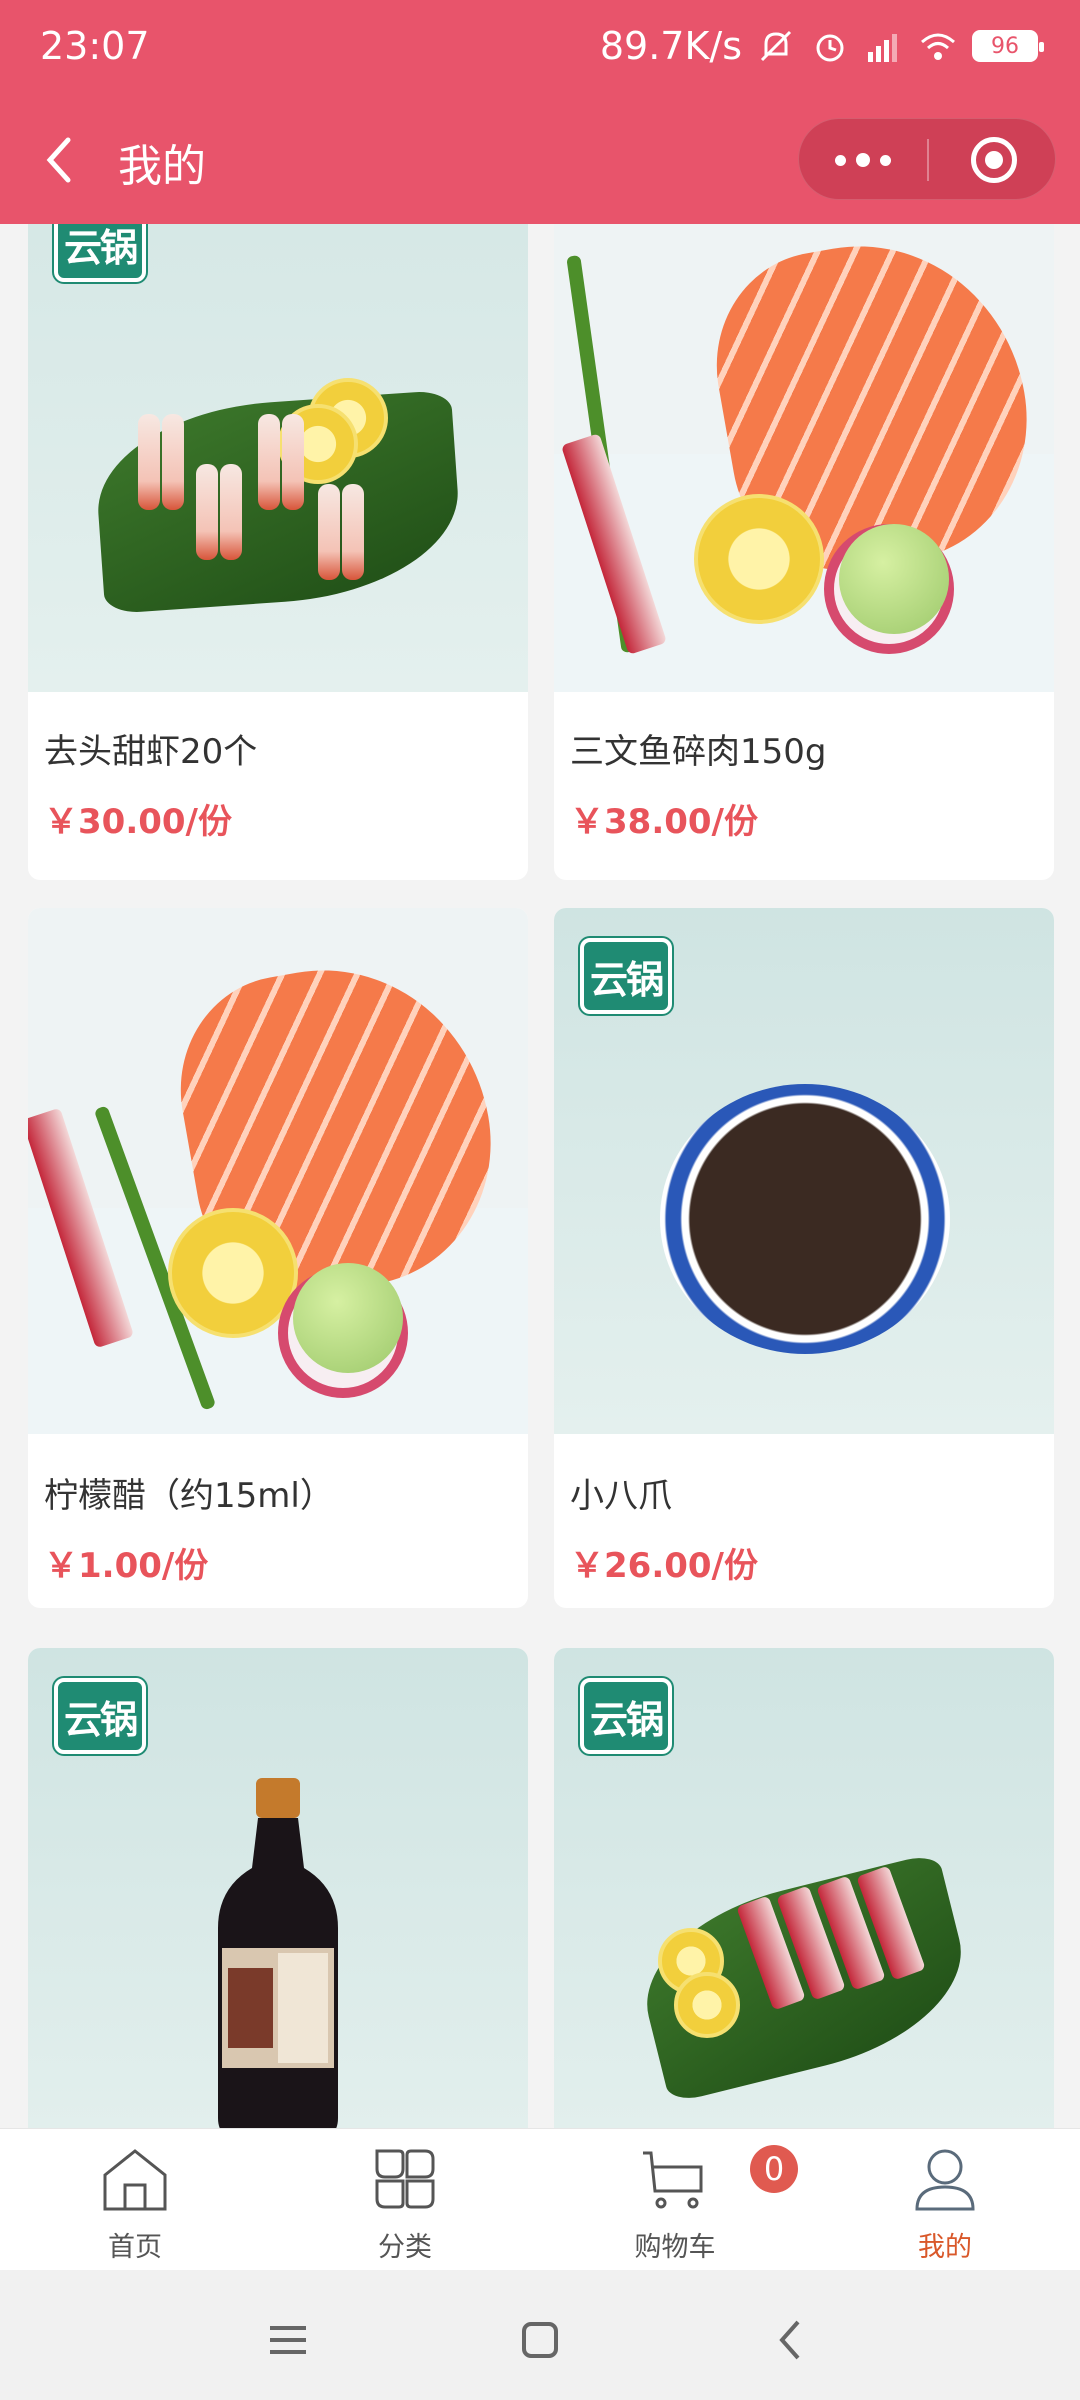 Image resolution: width=1080 pixels, height=2400 pixels. I want to click on product-card: 三文鱼碎肉150g ￥38.00/份, so click(804, 552).